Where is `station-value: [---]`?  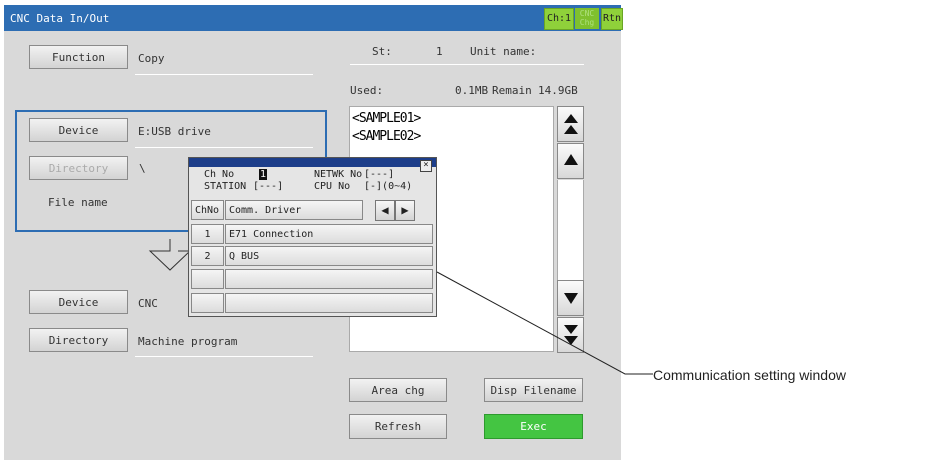 station-value: [---] is located at coordinates (268, 186).